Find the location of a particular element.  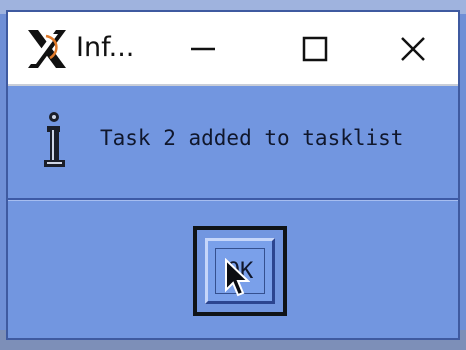

close-button is located at coordinates (413, 49).